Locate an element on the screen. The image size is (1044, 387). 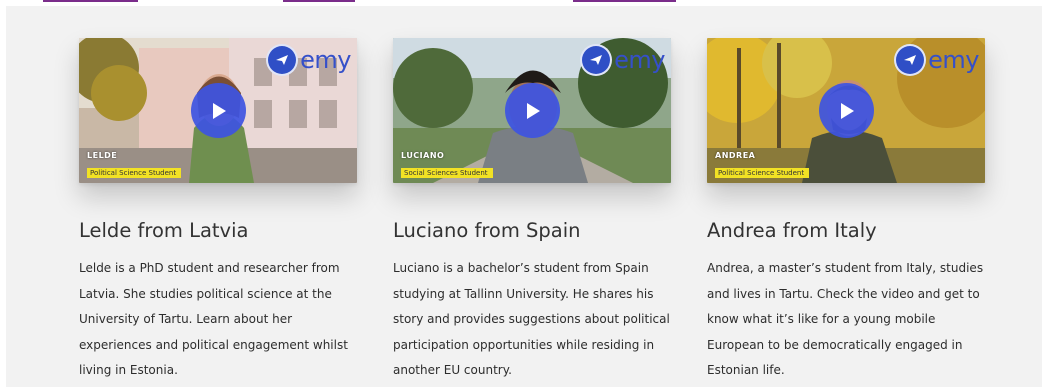
caption-name: LELDE is located at coordinates (102, 155).